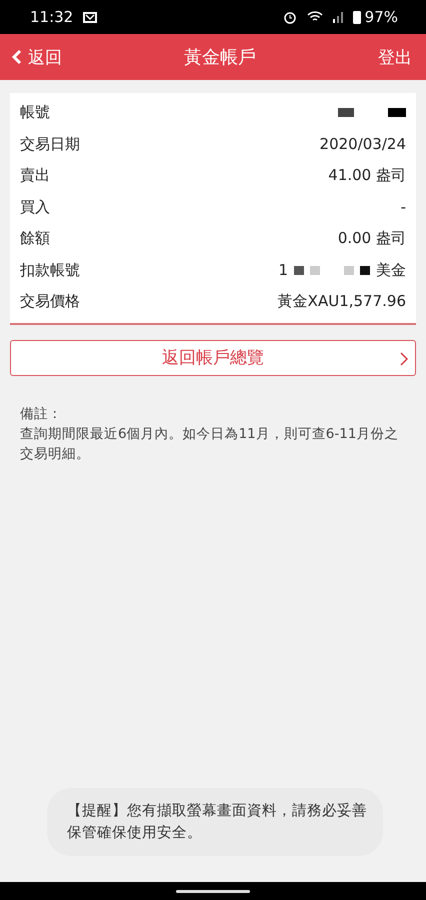 This screenshot has height=900, width=426. Describe the element at coordinates (50, 270) in the screenshot. I see `field-label: 扣款帳號` at that location.